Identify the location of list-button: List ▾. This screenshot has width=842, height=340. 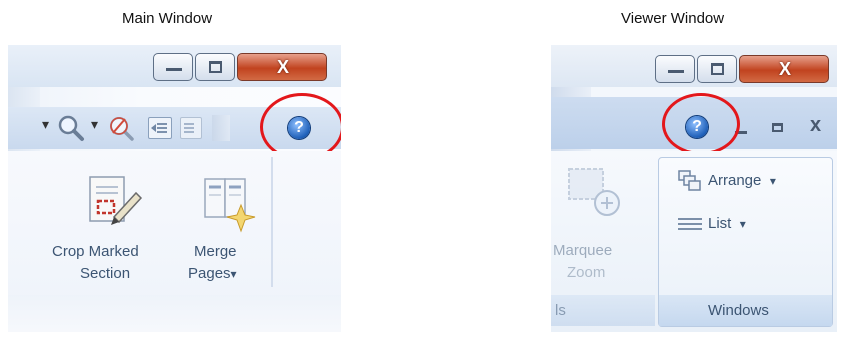
(727, 224).